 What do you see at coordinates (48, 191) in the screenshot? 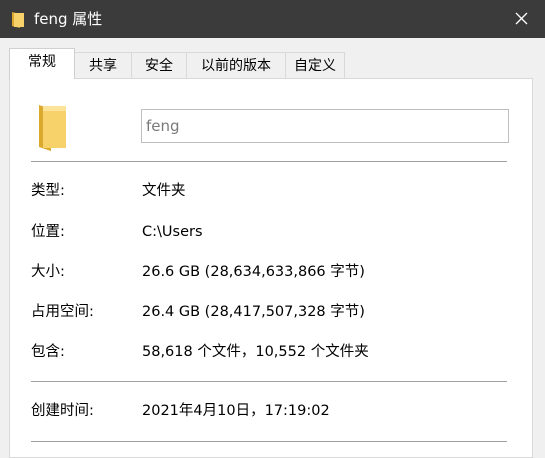
I see `type-label: 类型:` at bounding box center [48, 191].